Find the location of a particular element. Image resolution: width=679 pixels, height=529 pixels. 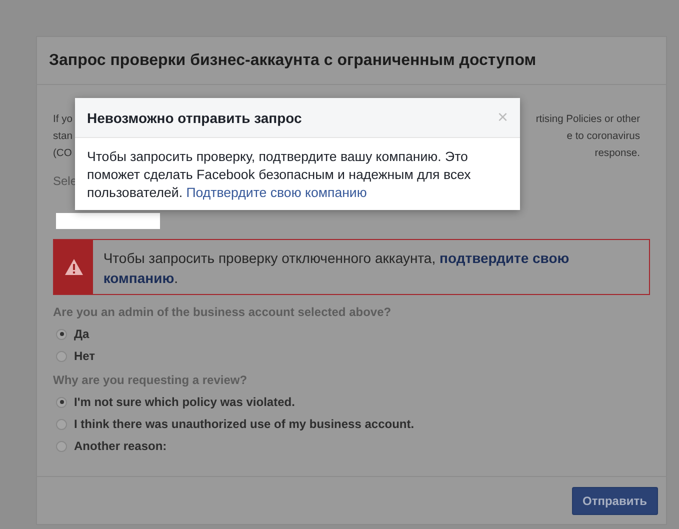

card-title: Запрос проверки бизнес-аккаунта с ограниченным доступом is located at coordinates (292, 61).